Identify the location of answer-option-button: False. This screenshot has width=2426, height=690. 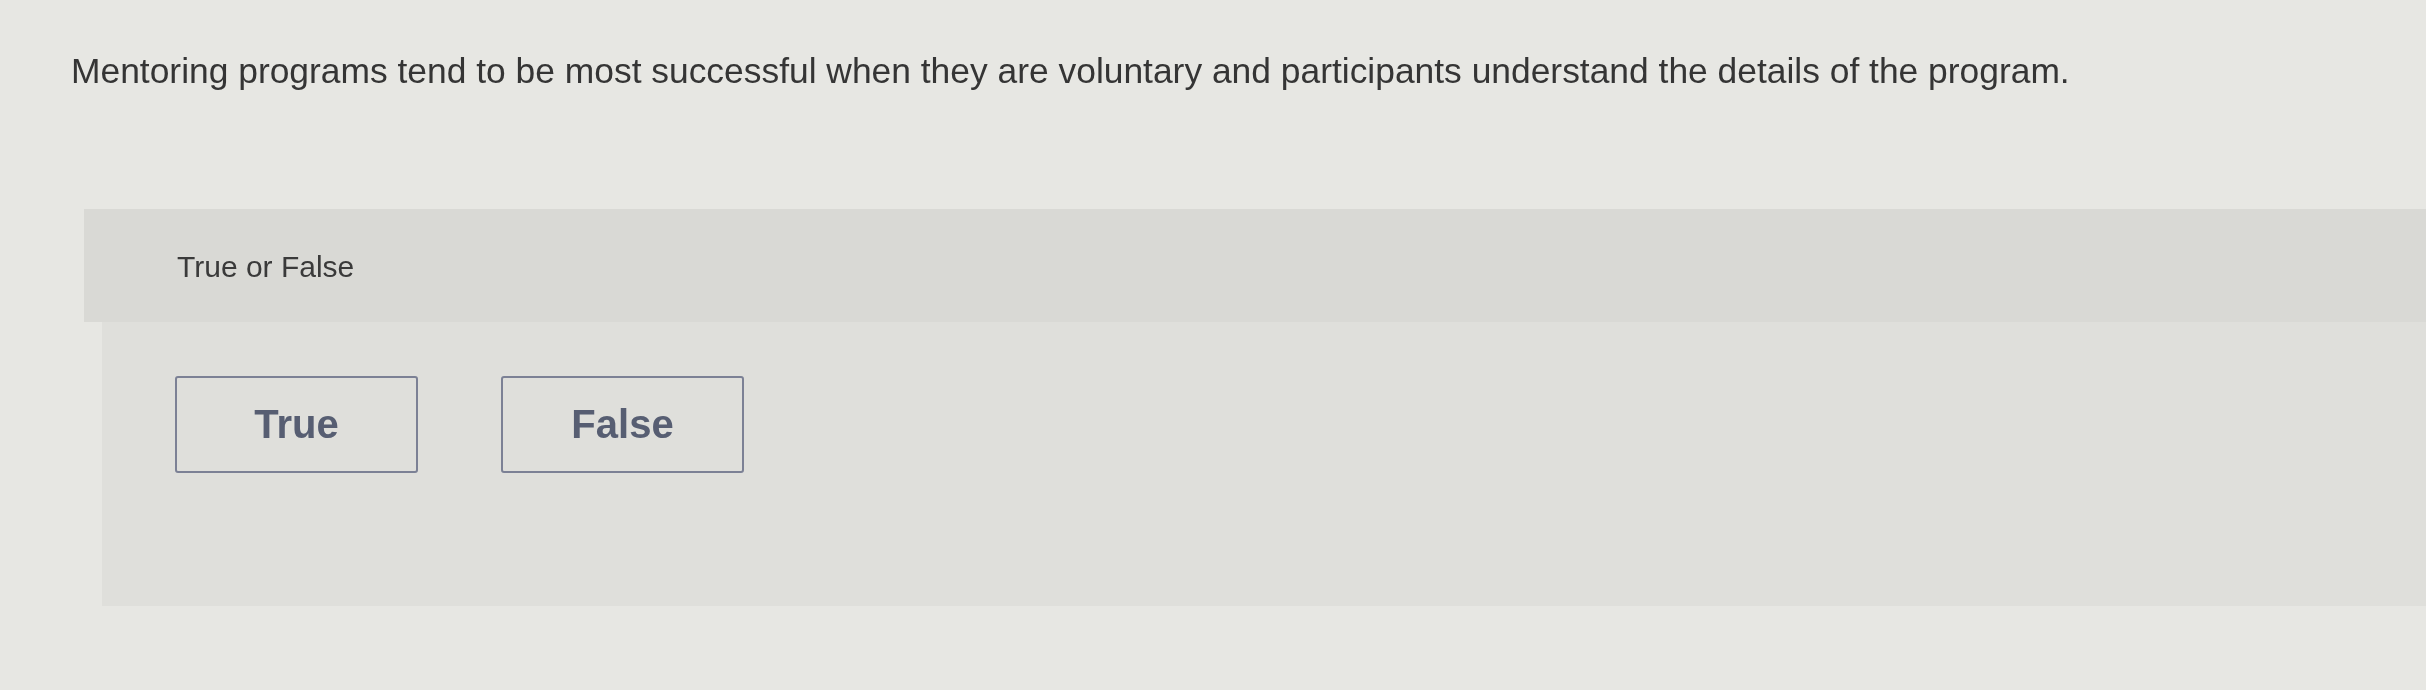
(622, 424).